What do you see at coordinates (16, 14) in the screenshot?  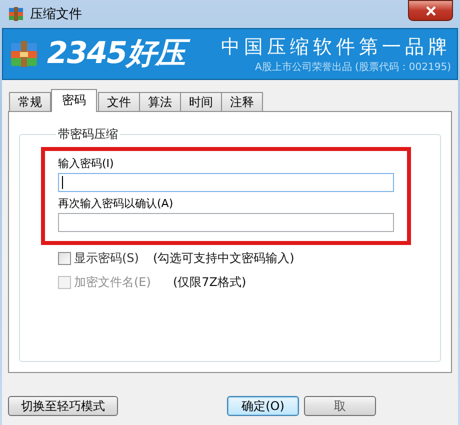 I see `app-icon` at bounding box center [16, 14].